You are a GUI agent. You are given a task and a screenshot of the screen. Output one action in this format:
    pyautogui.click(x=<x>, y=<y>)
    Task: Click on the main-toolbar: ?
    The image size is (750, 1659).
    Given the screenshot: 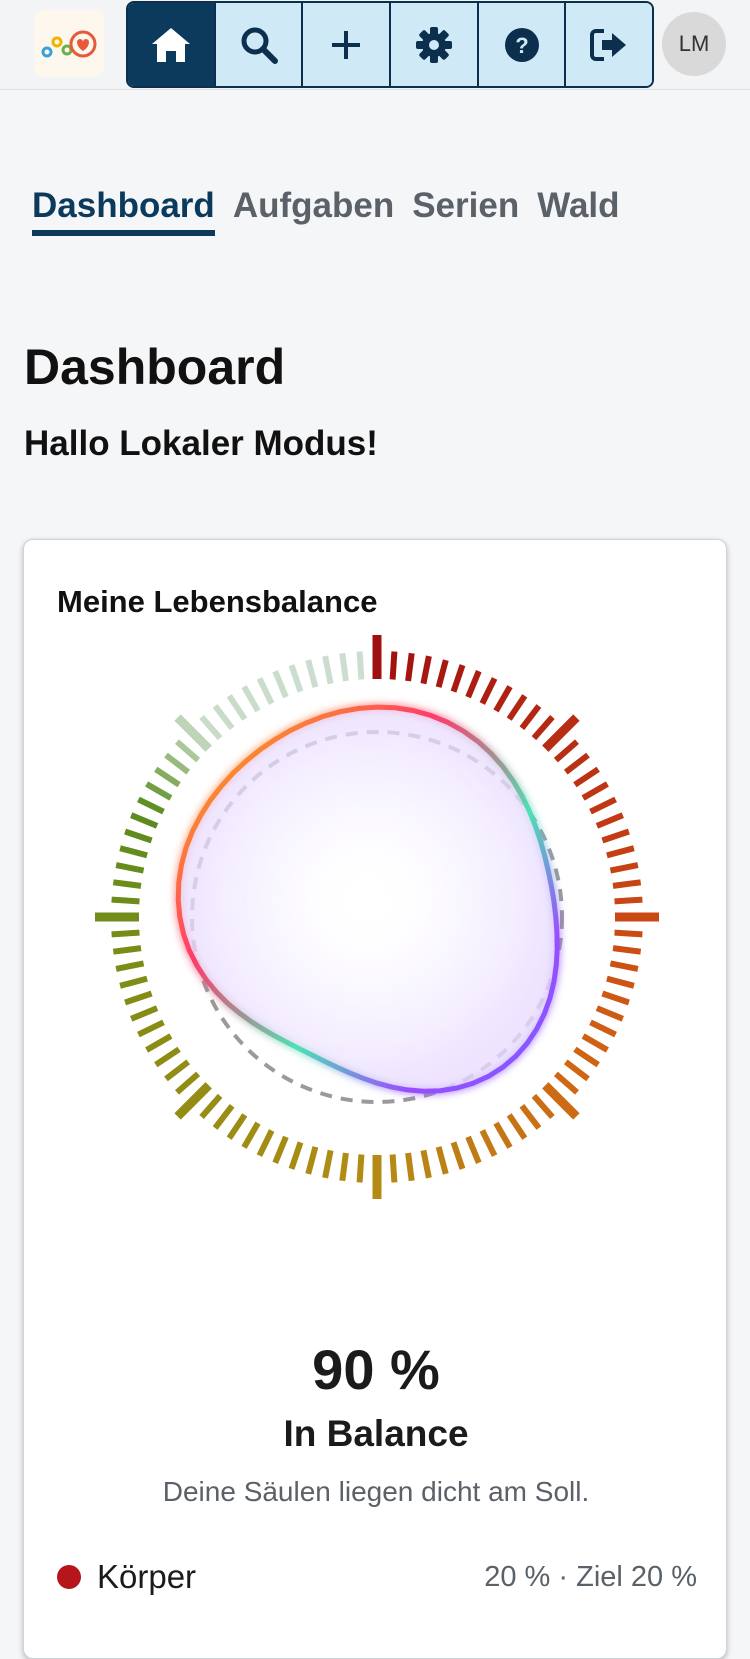 What is the action you would take?
    pyautogui.click(x=390, y=44)
    